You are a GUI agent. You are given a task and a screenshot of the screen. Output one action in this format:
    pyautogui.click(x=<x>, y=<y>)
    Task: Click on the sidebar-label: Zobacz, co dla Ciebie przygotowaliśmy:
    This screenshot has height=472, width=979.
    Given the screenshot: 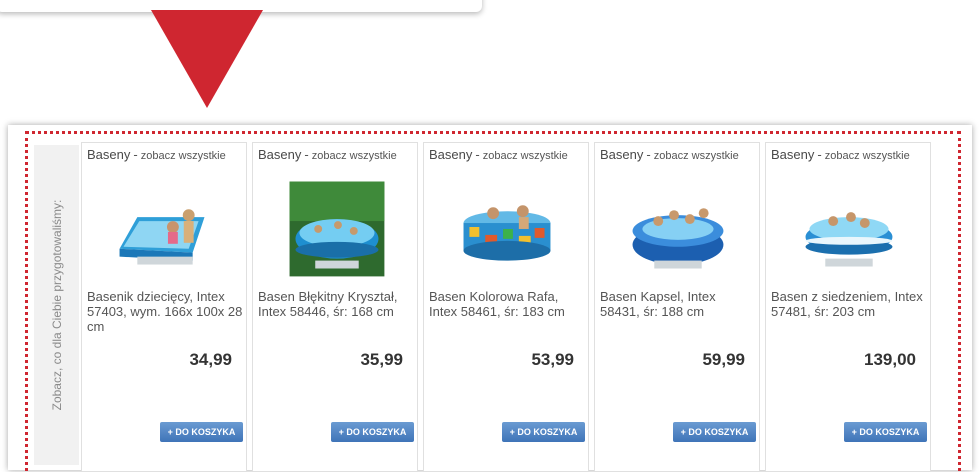 What is the action you would take?
    pyautogui.click(x=56, y=305)
    